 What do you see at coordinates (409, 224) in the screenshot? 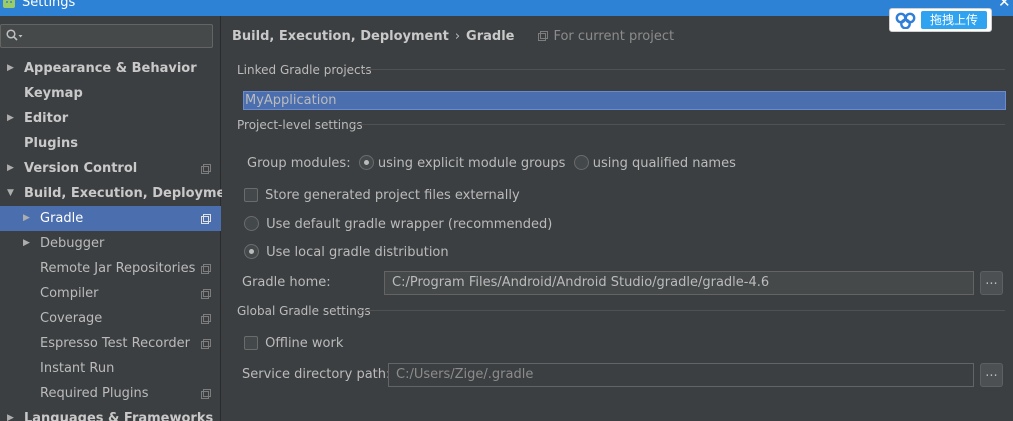
I see `radio-default-wrapper-label: Use default gradle wrapper (recommended)` at bounding box center [409, 224].